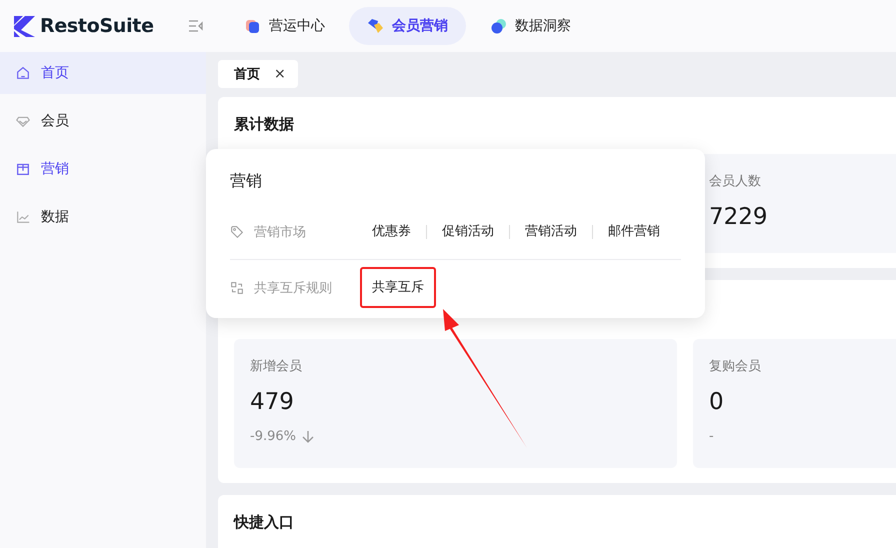 This screenshot has height=548, width=896. I want to click on sidebar-item: 营销, so click(103, 169).